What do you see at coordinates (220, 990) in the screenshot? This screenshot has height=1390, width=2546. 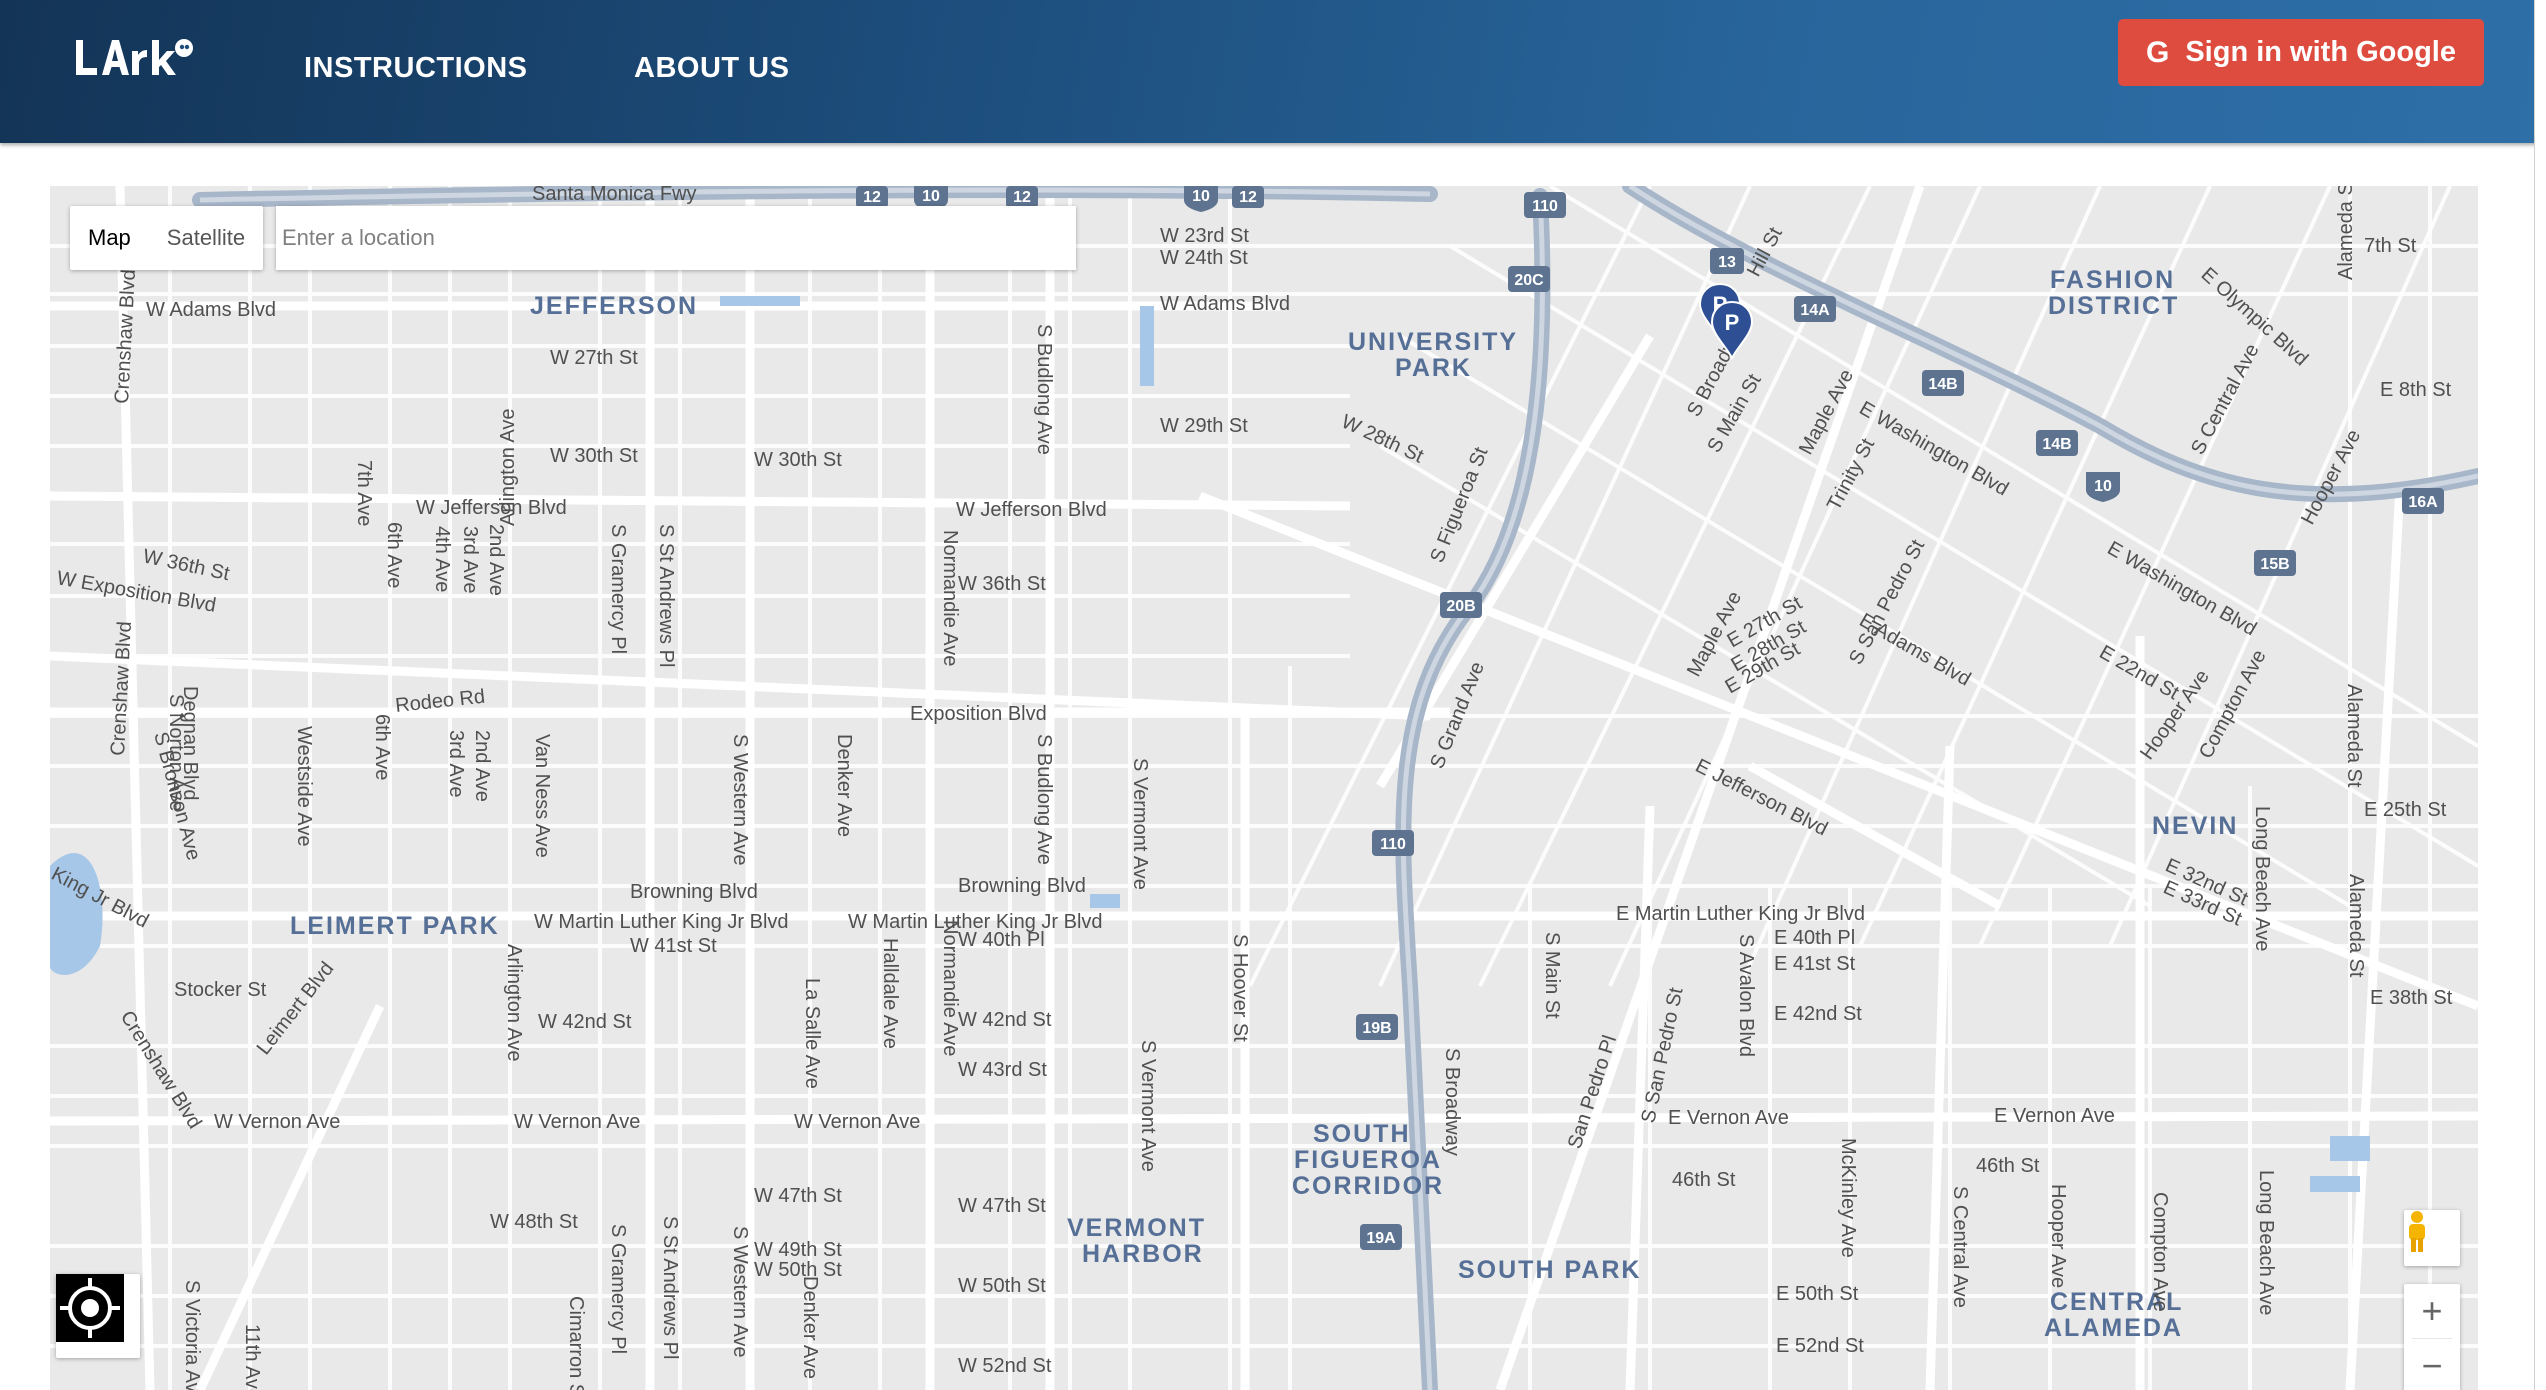 I see `street-label: Stocker St` at bounding box center [220, 990].